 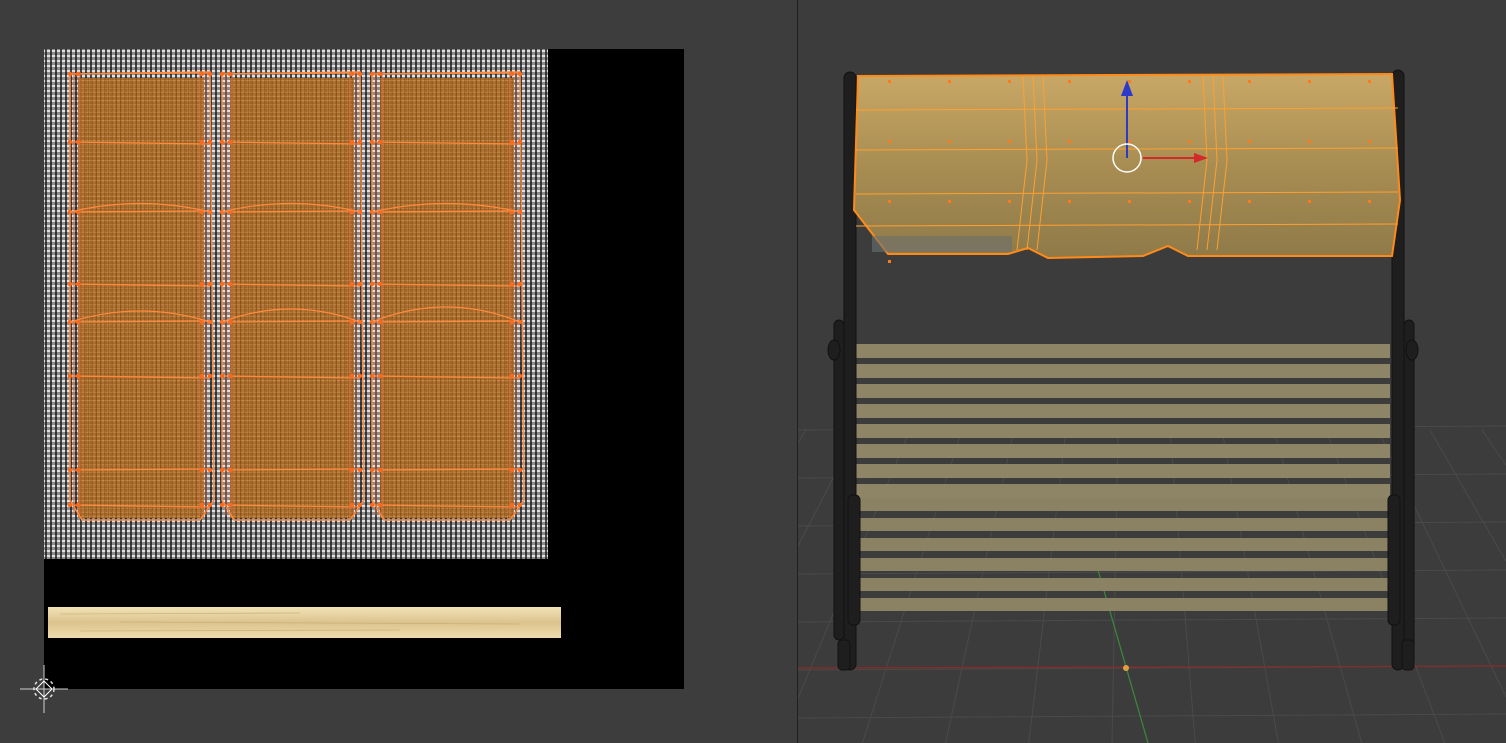 I want to click on origin-point-icon, so click(x=1126, y=668).